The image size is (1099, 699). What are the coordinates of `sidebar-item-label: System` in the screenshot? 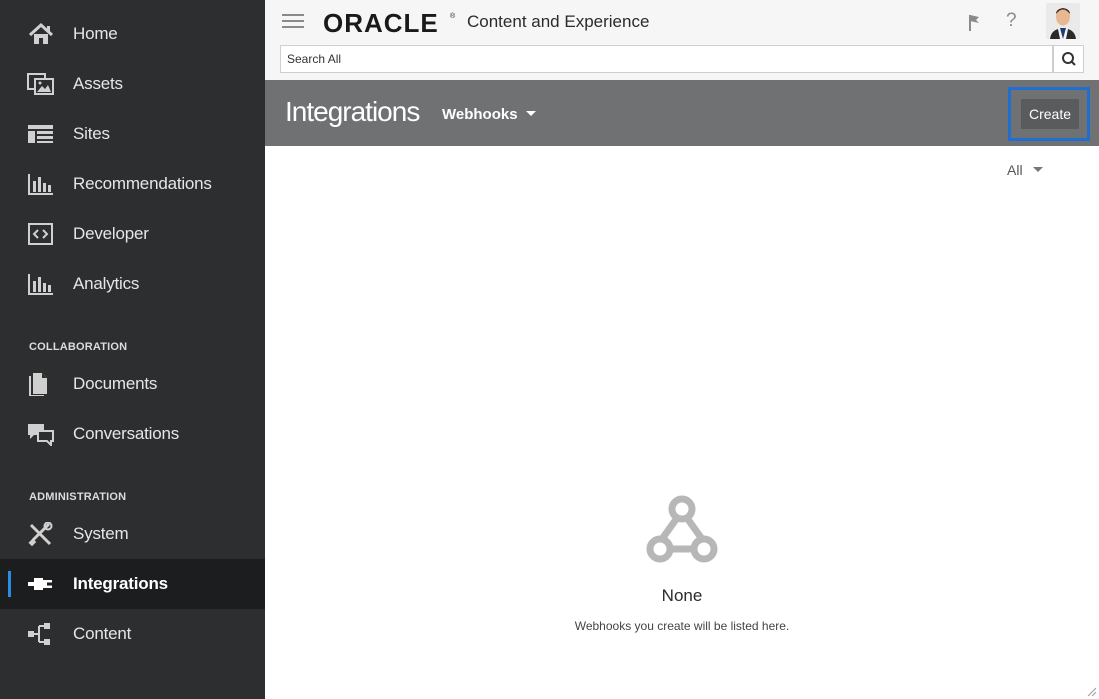 It's located at (101, 533).